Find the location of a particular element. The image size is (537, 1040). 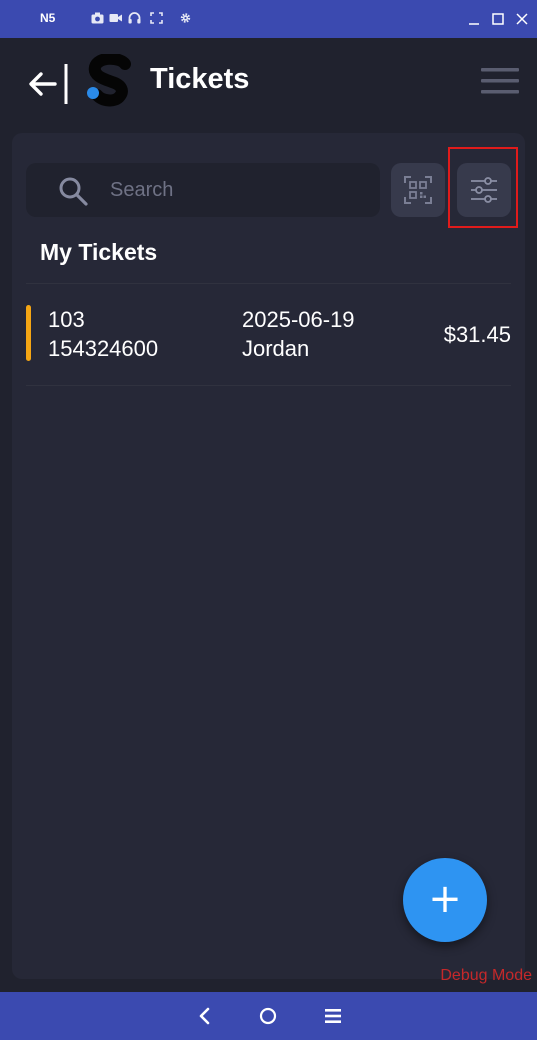

filter-button is located at coordinates (484, 190).